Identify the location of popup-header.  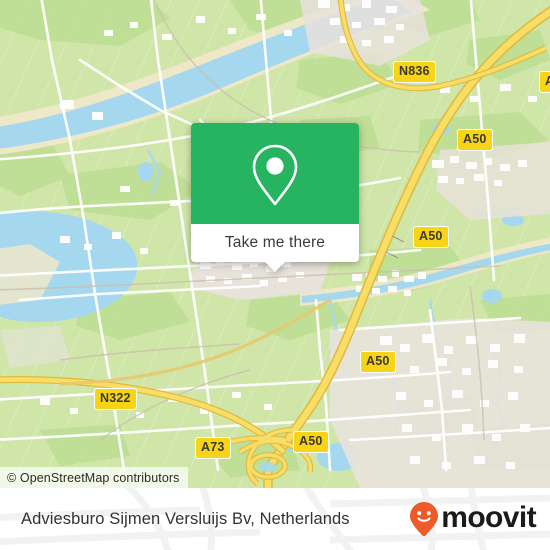
(275, 173).